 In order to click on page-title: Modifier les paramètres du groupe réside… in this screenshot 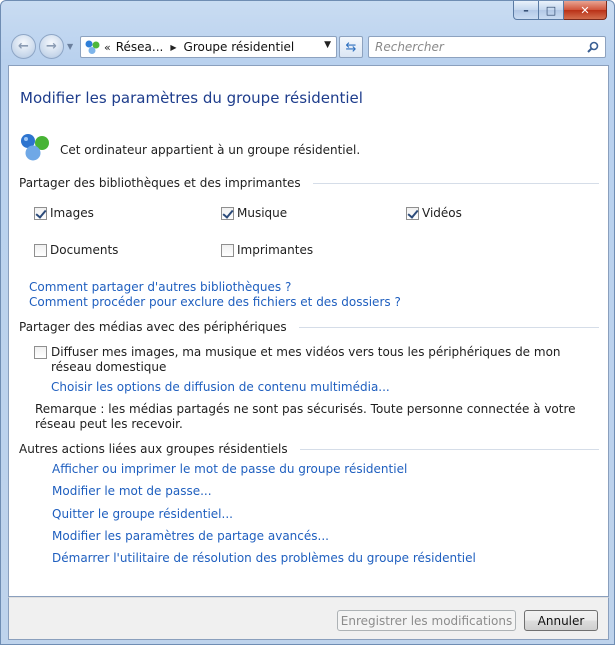, I will do `click(191, 98)`.